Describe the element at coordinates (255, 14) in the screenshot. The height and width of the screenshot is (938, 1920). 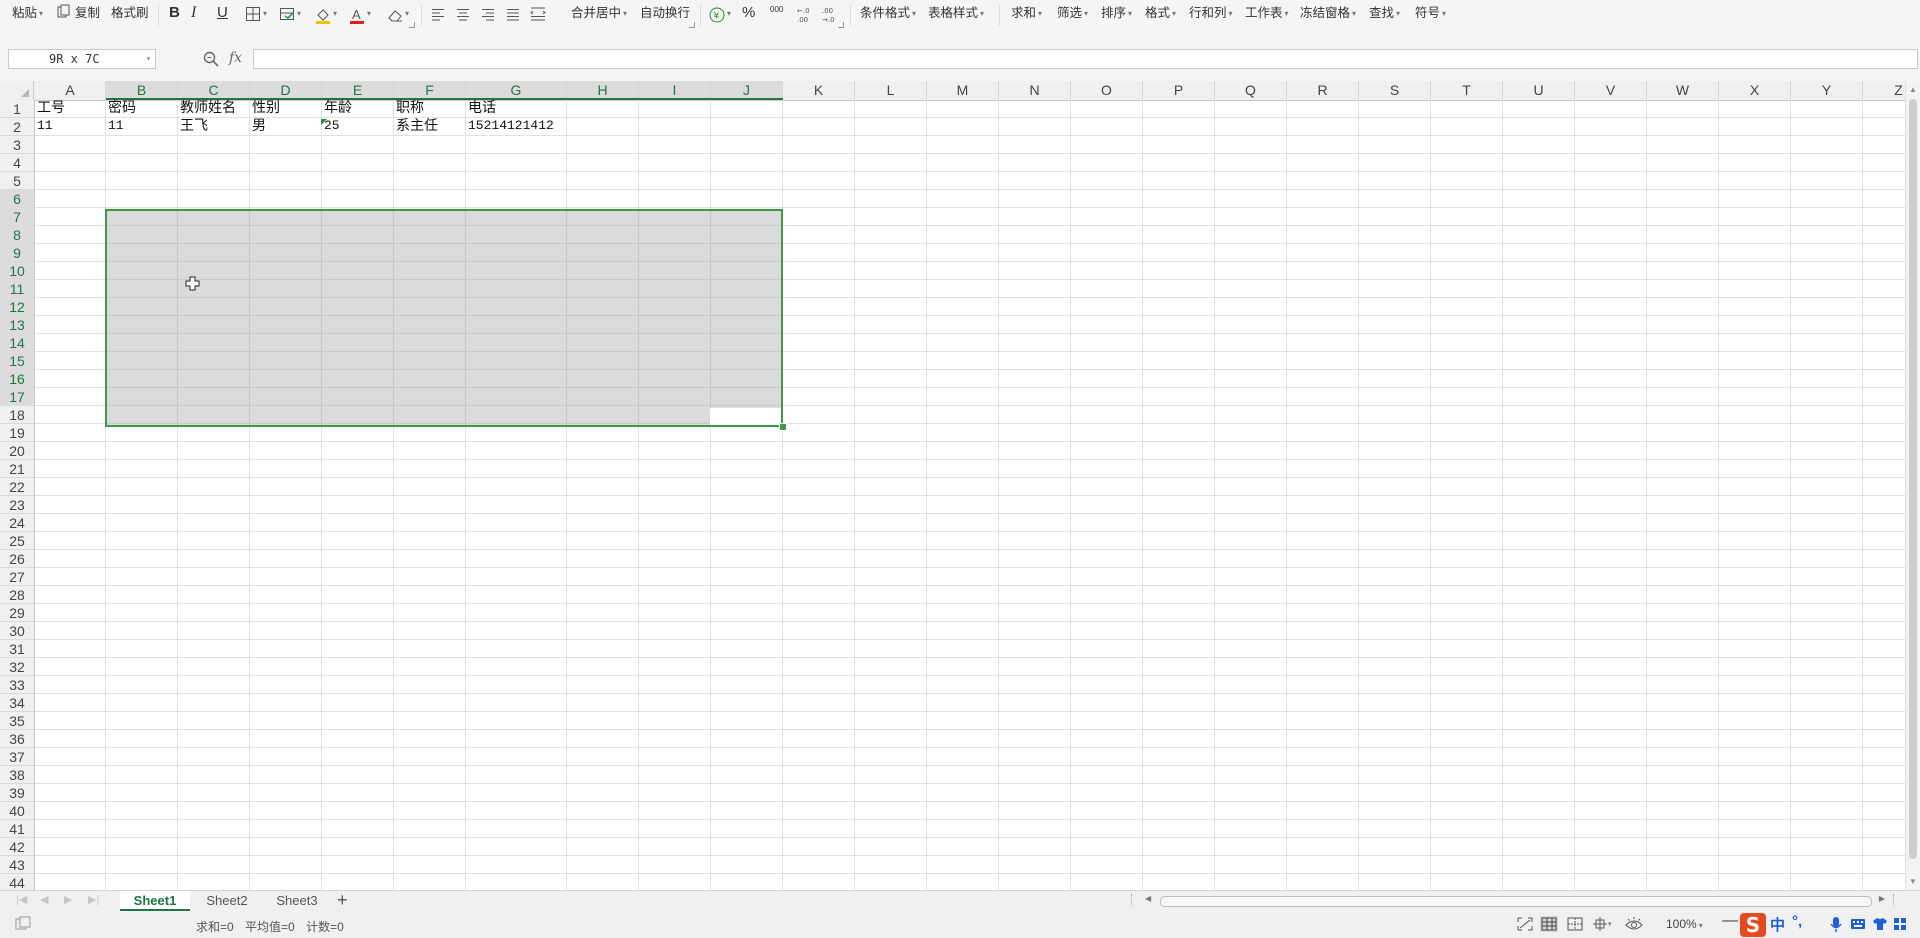
I see `borders-icon: ▾` at that location.